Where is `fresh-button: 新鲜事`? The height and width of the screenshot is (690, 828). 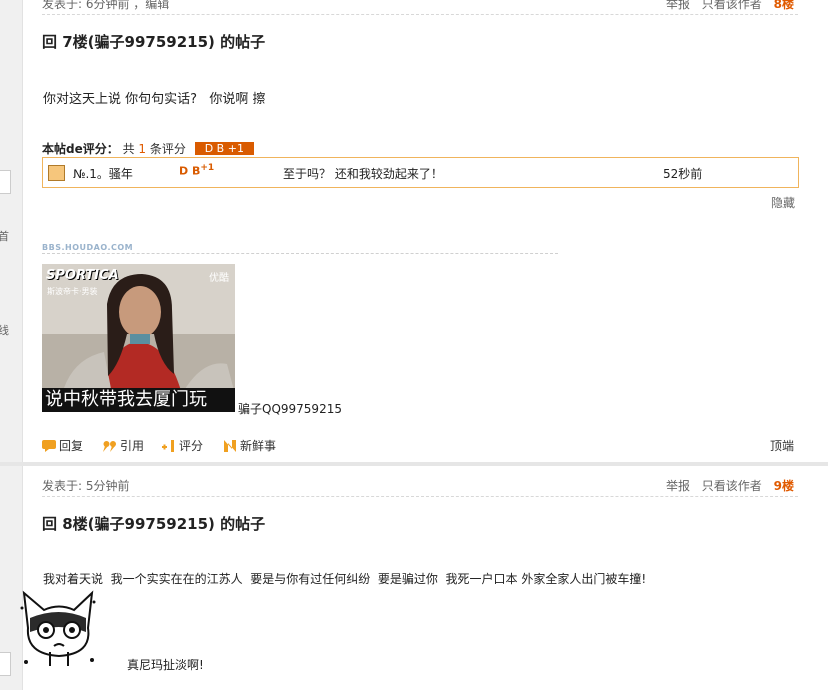
fresh-button: 新鲜事 is located at coordinates (249, 445).